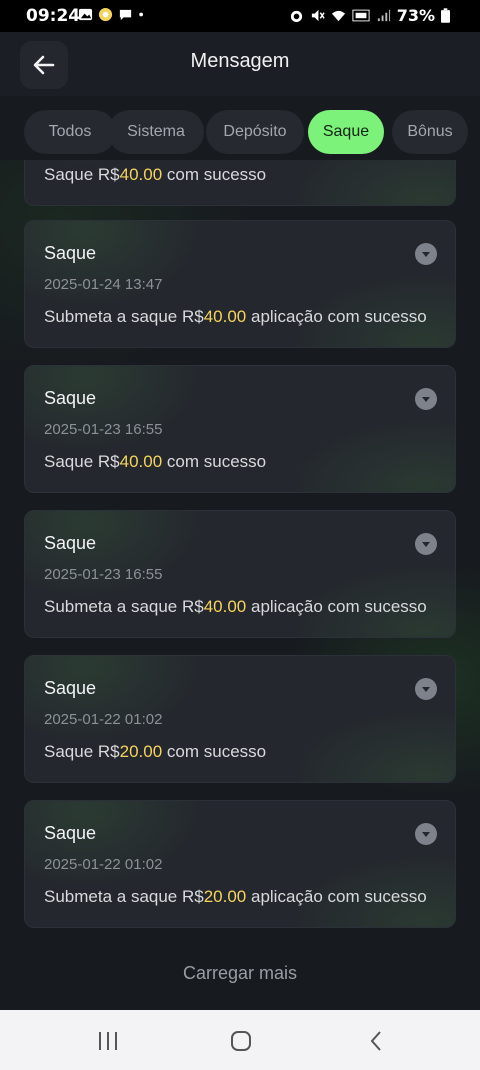 The width and height of the screenshot is (480, 1070). What do you see at coordinates (296, 16) in the screenshot?
I see `alarm-icon` at bounding box center [296, 16].